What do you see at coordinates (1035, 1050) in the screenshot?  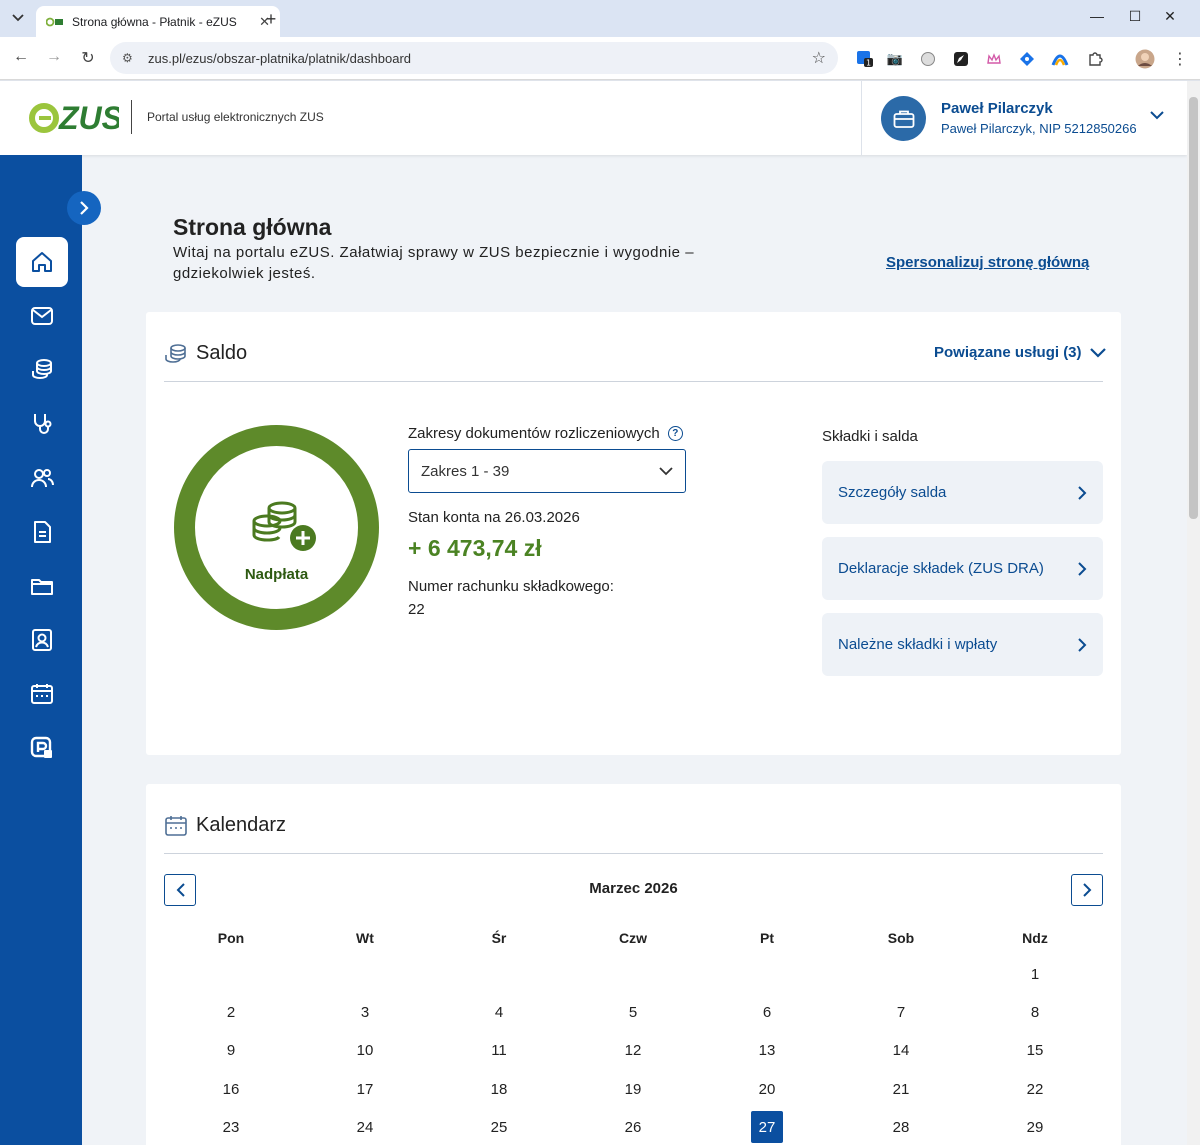 I see `calendar-day: 15` at bounding box center [1035, 1050].